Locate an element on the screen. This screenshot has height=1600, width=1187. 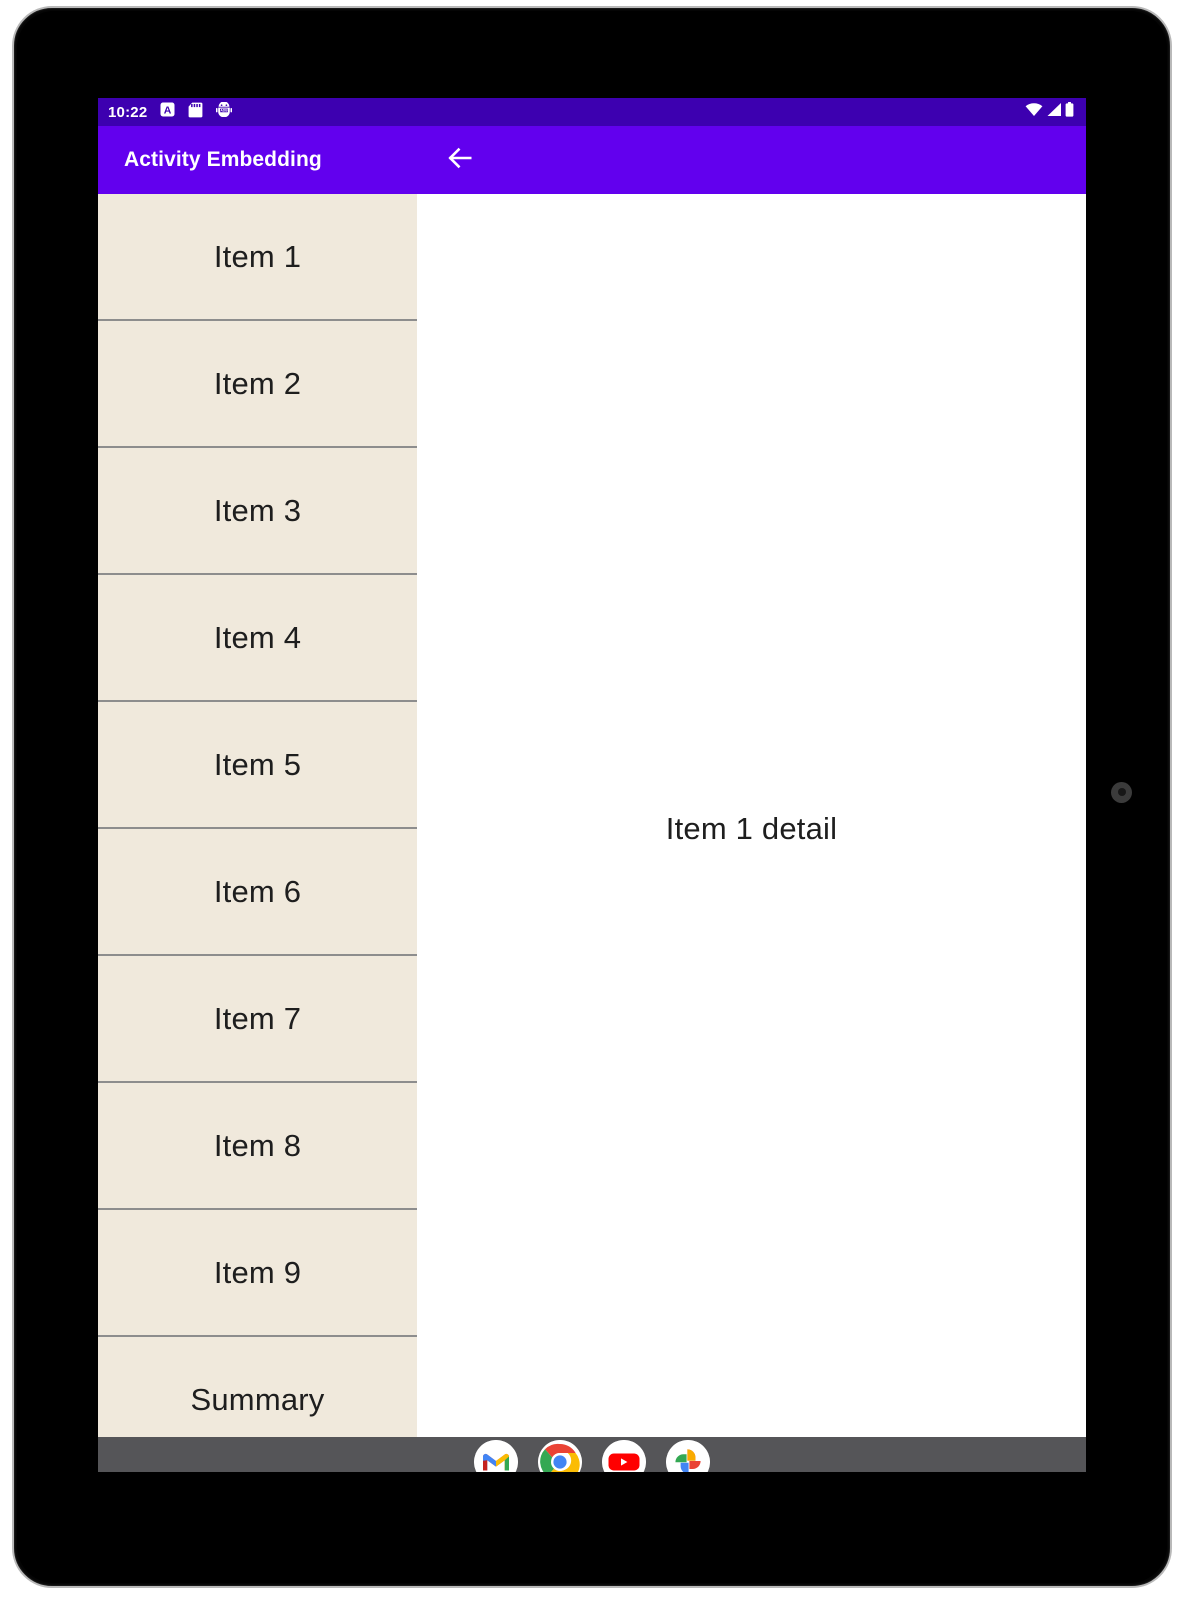
list-item: Item 4 is located at coordinates (257, 638).